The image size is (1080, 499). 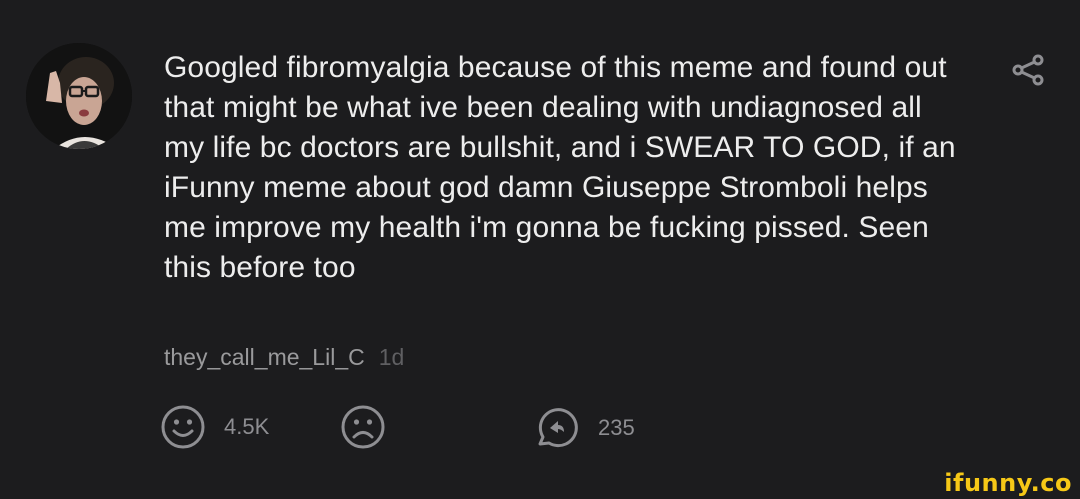 I want to click on ifunny-watermark: ifunny.co, so click(x=1008, y=483).